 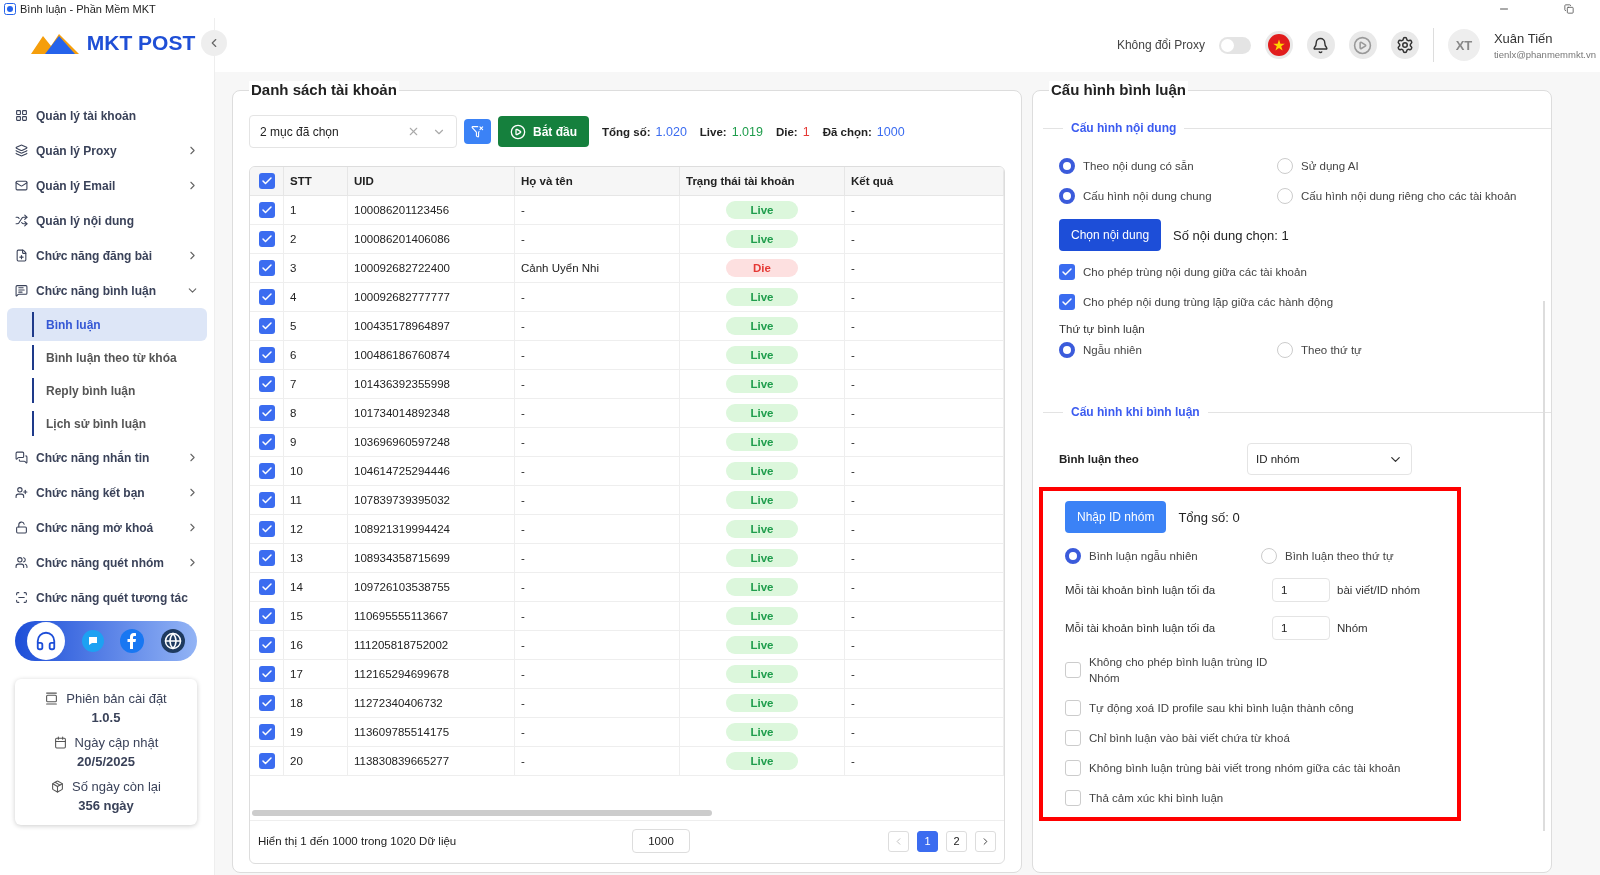 I want to click on chat-bubble-icon, so click(x=92, y=641).